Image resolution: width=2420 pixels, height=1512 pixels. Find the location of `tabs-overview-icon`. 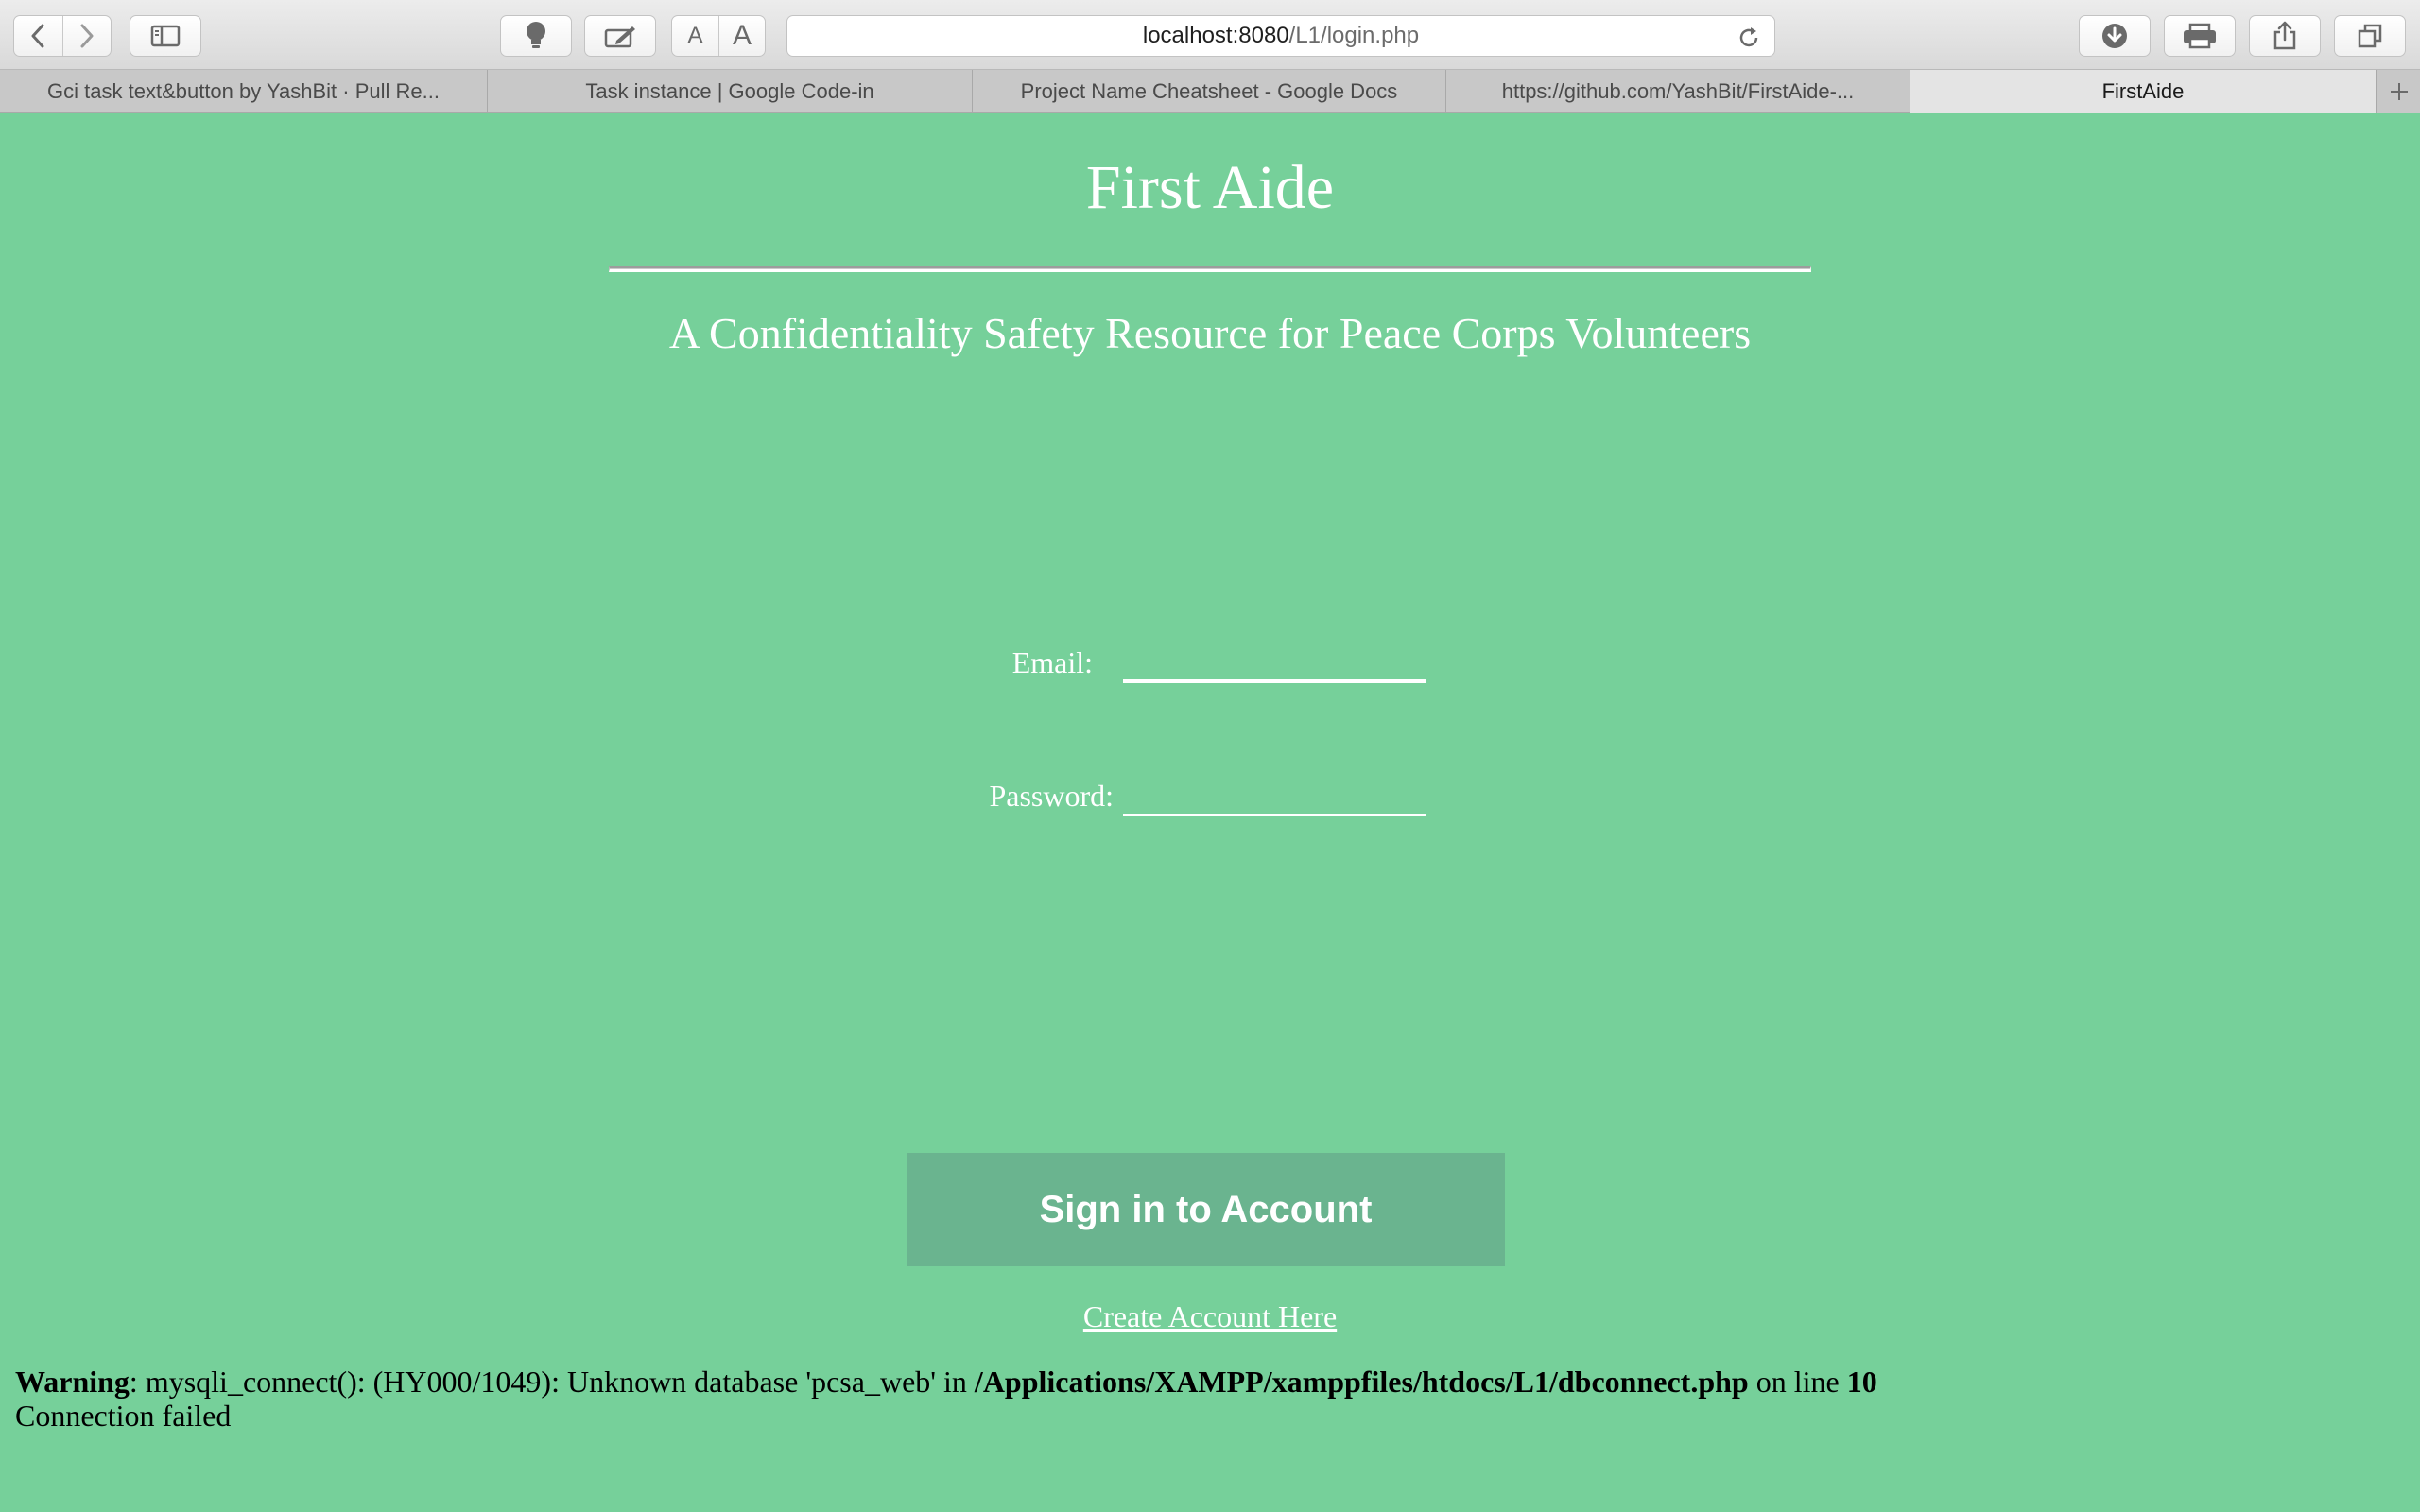

tabs-overview-icon is located at coordinates (2370, 36).